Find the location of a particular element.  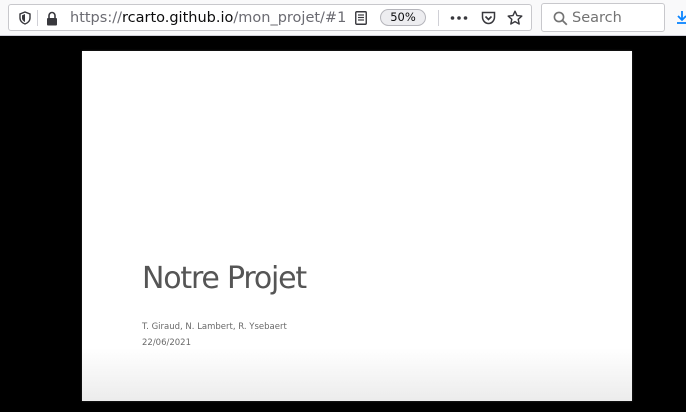

search-placeholder: Search is located at coordinates (597, 18).